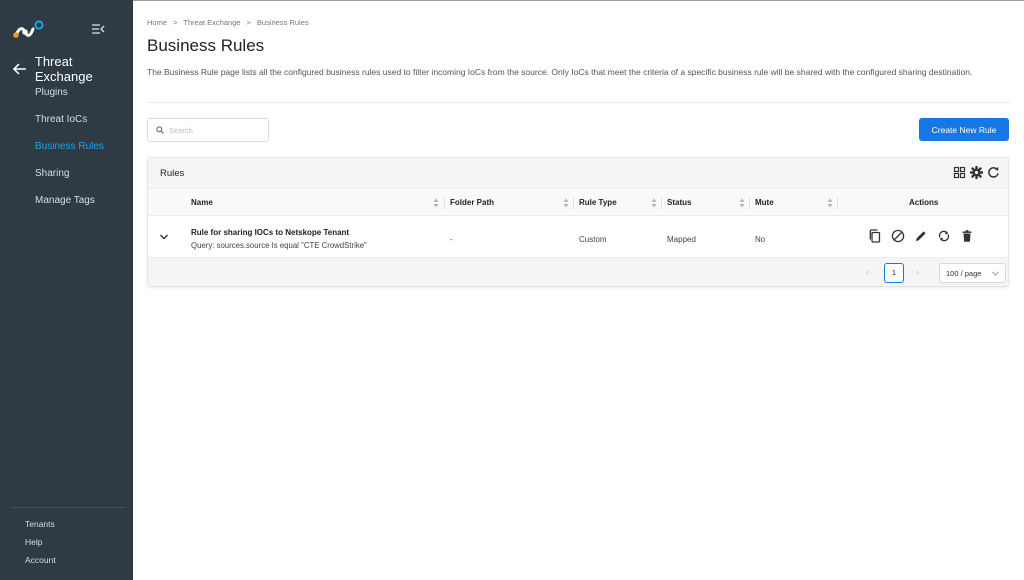  Describe the element at coordinates (202, 202) in the screenshot. I see `column-header-name: Name` at that location.